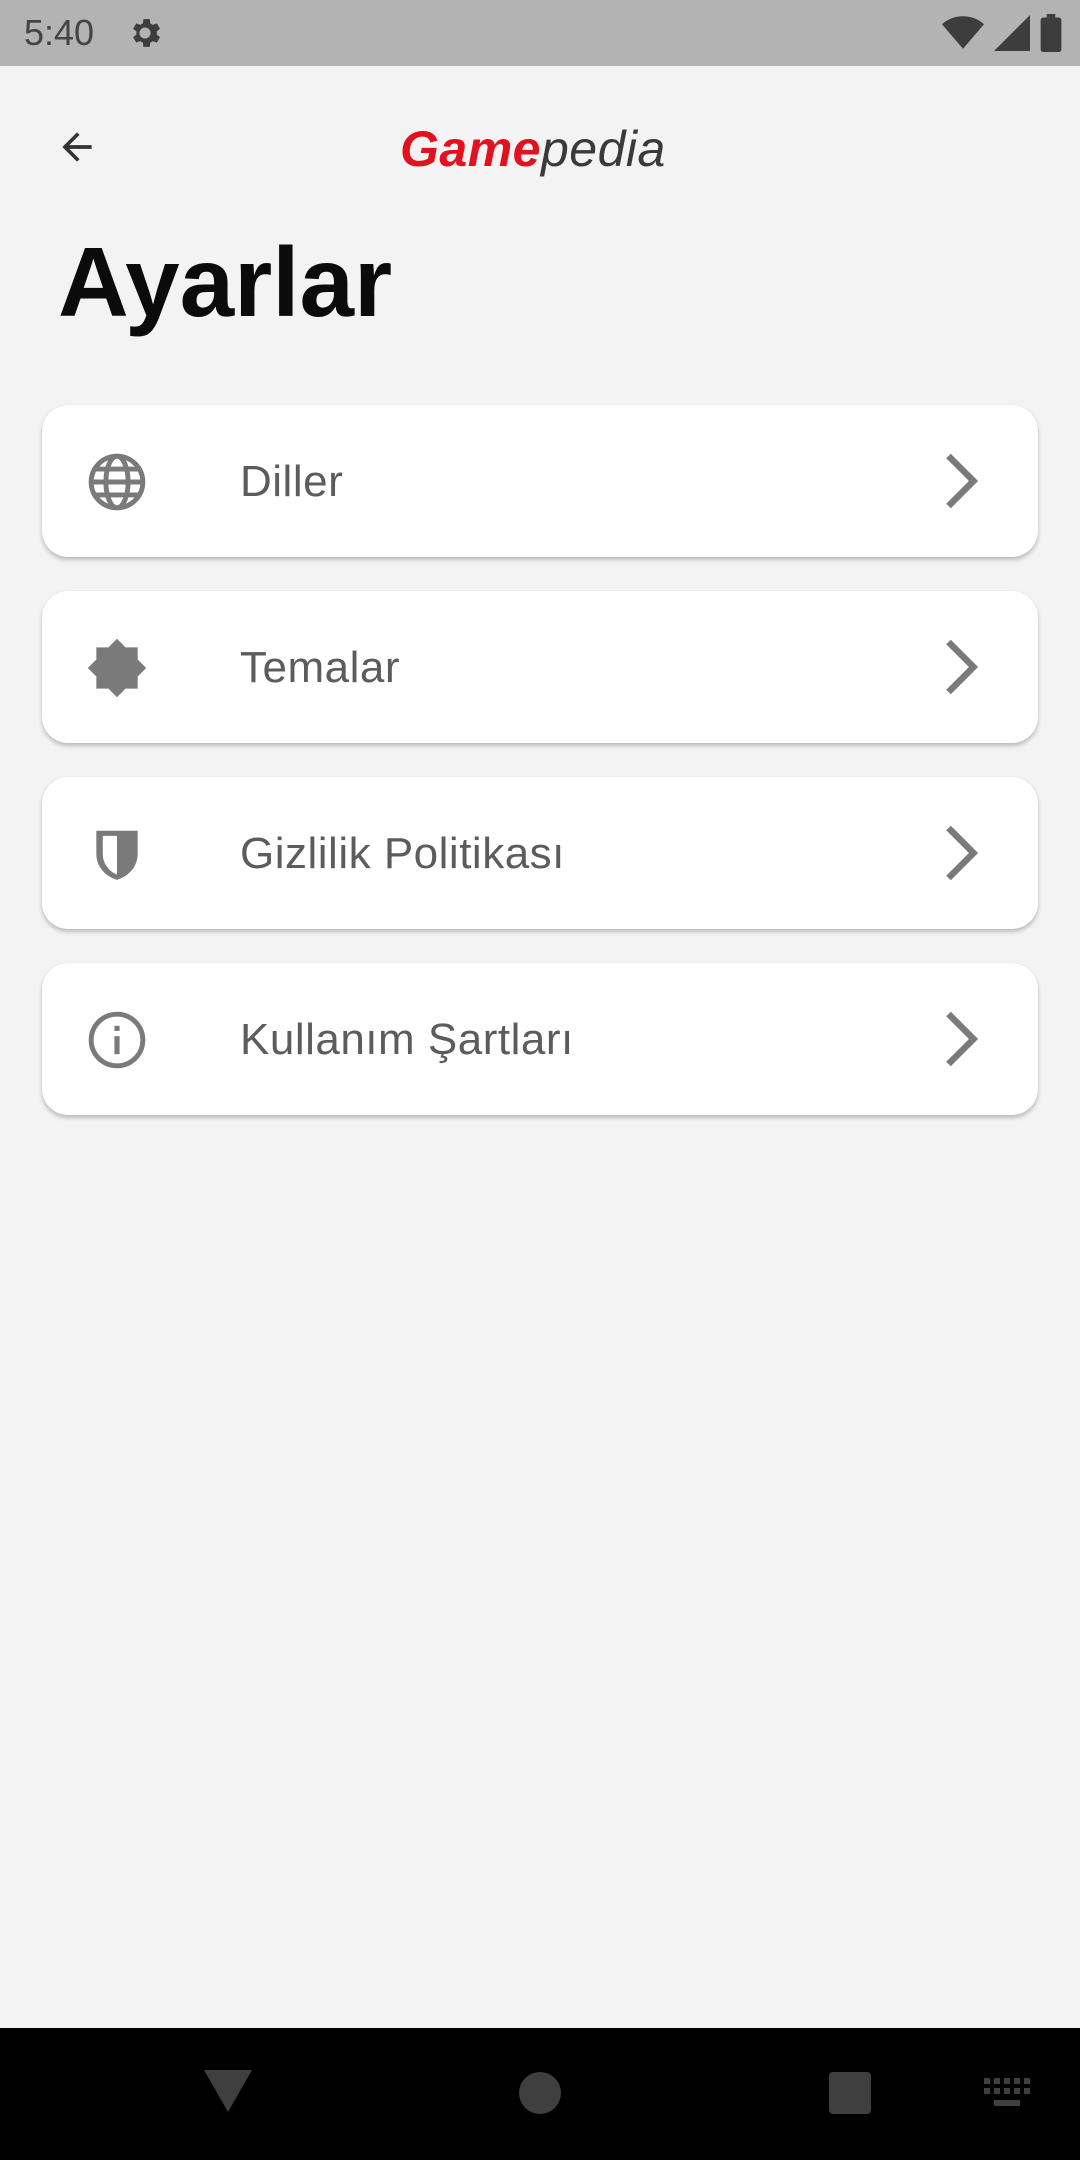 The height and width of the screenshot is (2160, 1080). I want to click on nav-recent-icon, so click(850, 2093).